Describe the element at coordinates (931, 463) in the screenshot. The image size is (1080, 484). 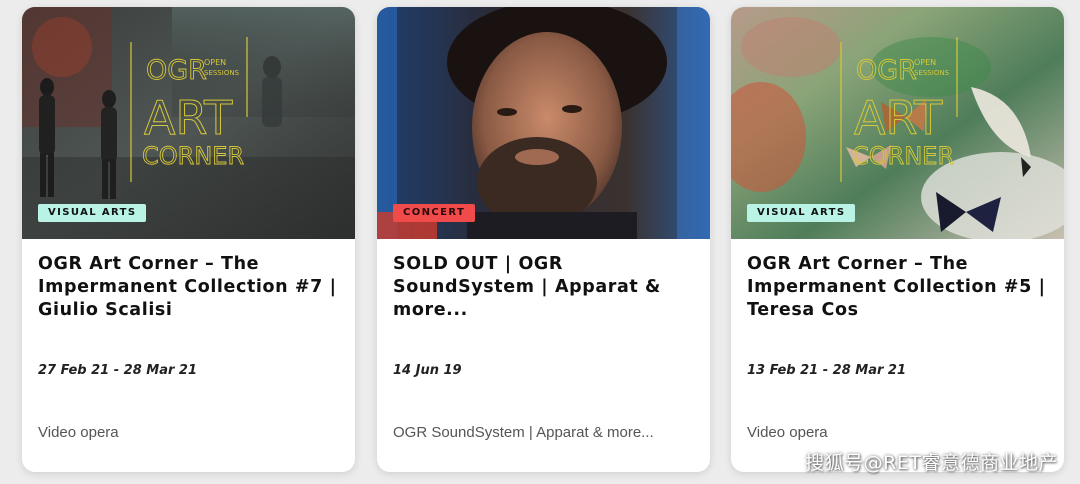
I see `source-watermark: 搜狐号@RET睿意德商业地产` at that location.